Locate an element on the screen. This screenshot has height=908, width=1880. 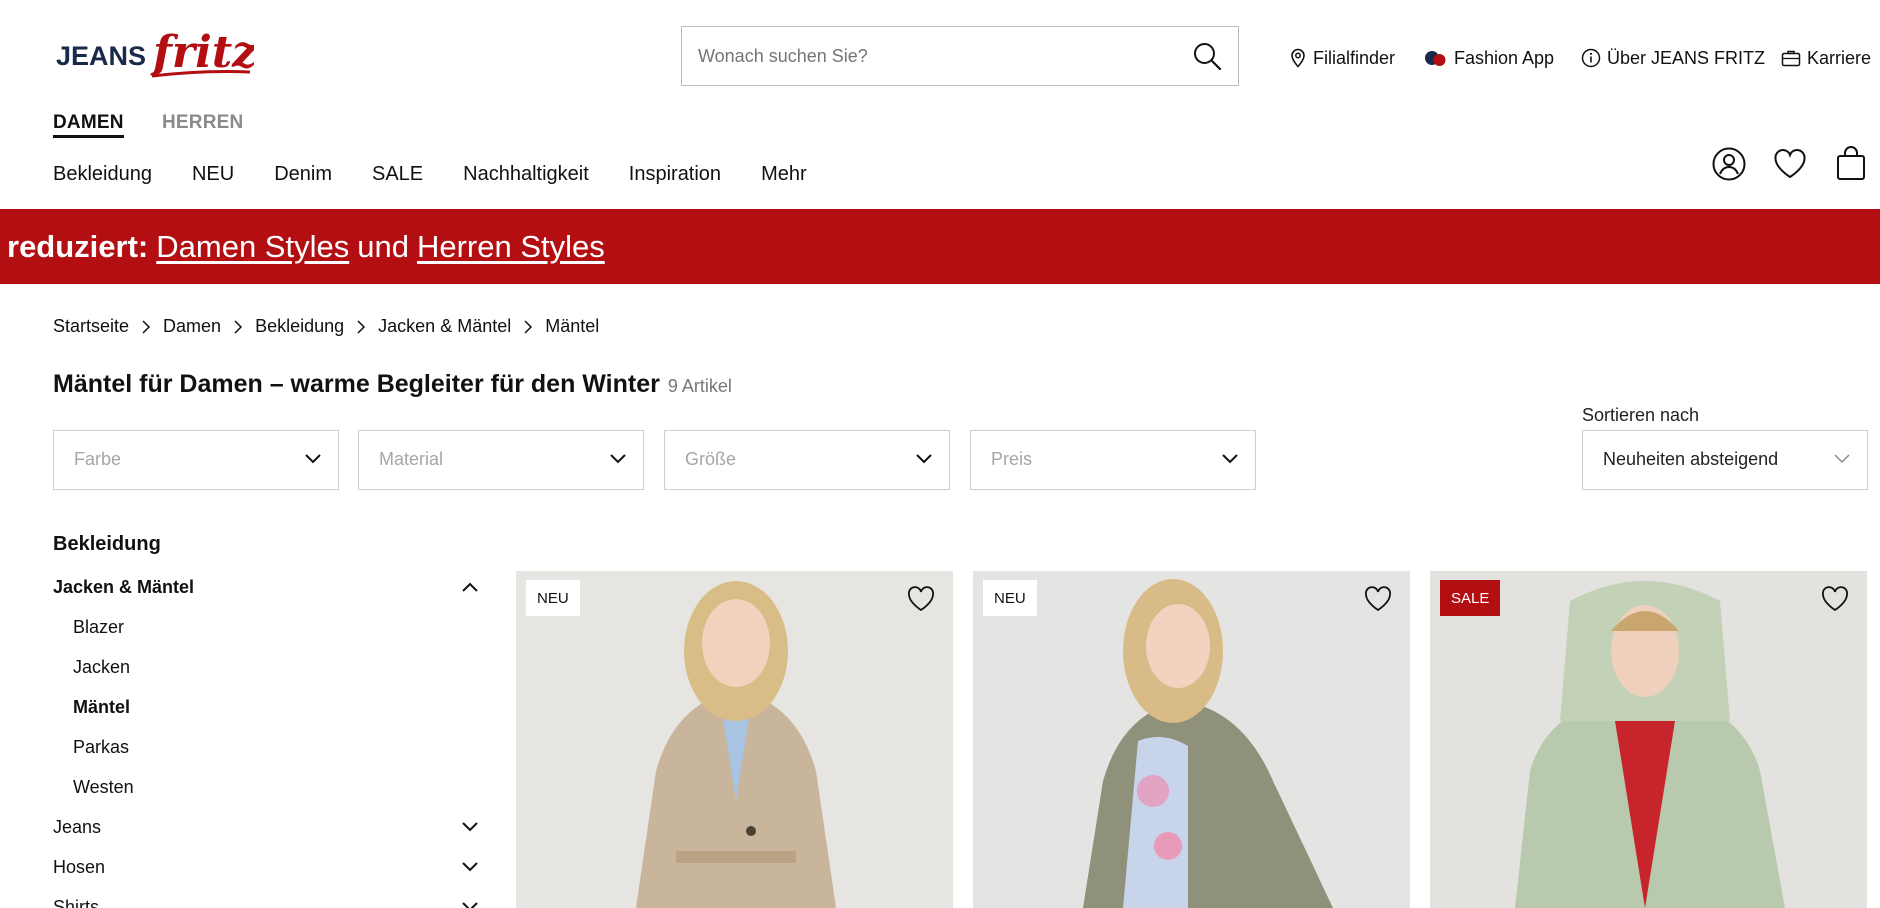
filter-label: Material is located at coordinates (411, 459).